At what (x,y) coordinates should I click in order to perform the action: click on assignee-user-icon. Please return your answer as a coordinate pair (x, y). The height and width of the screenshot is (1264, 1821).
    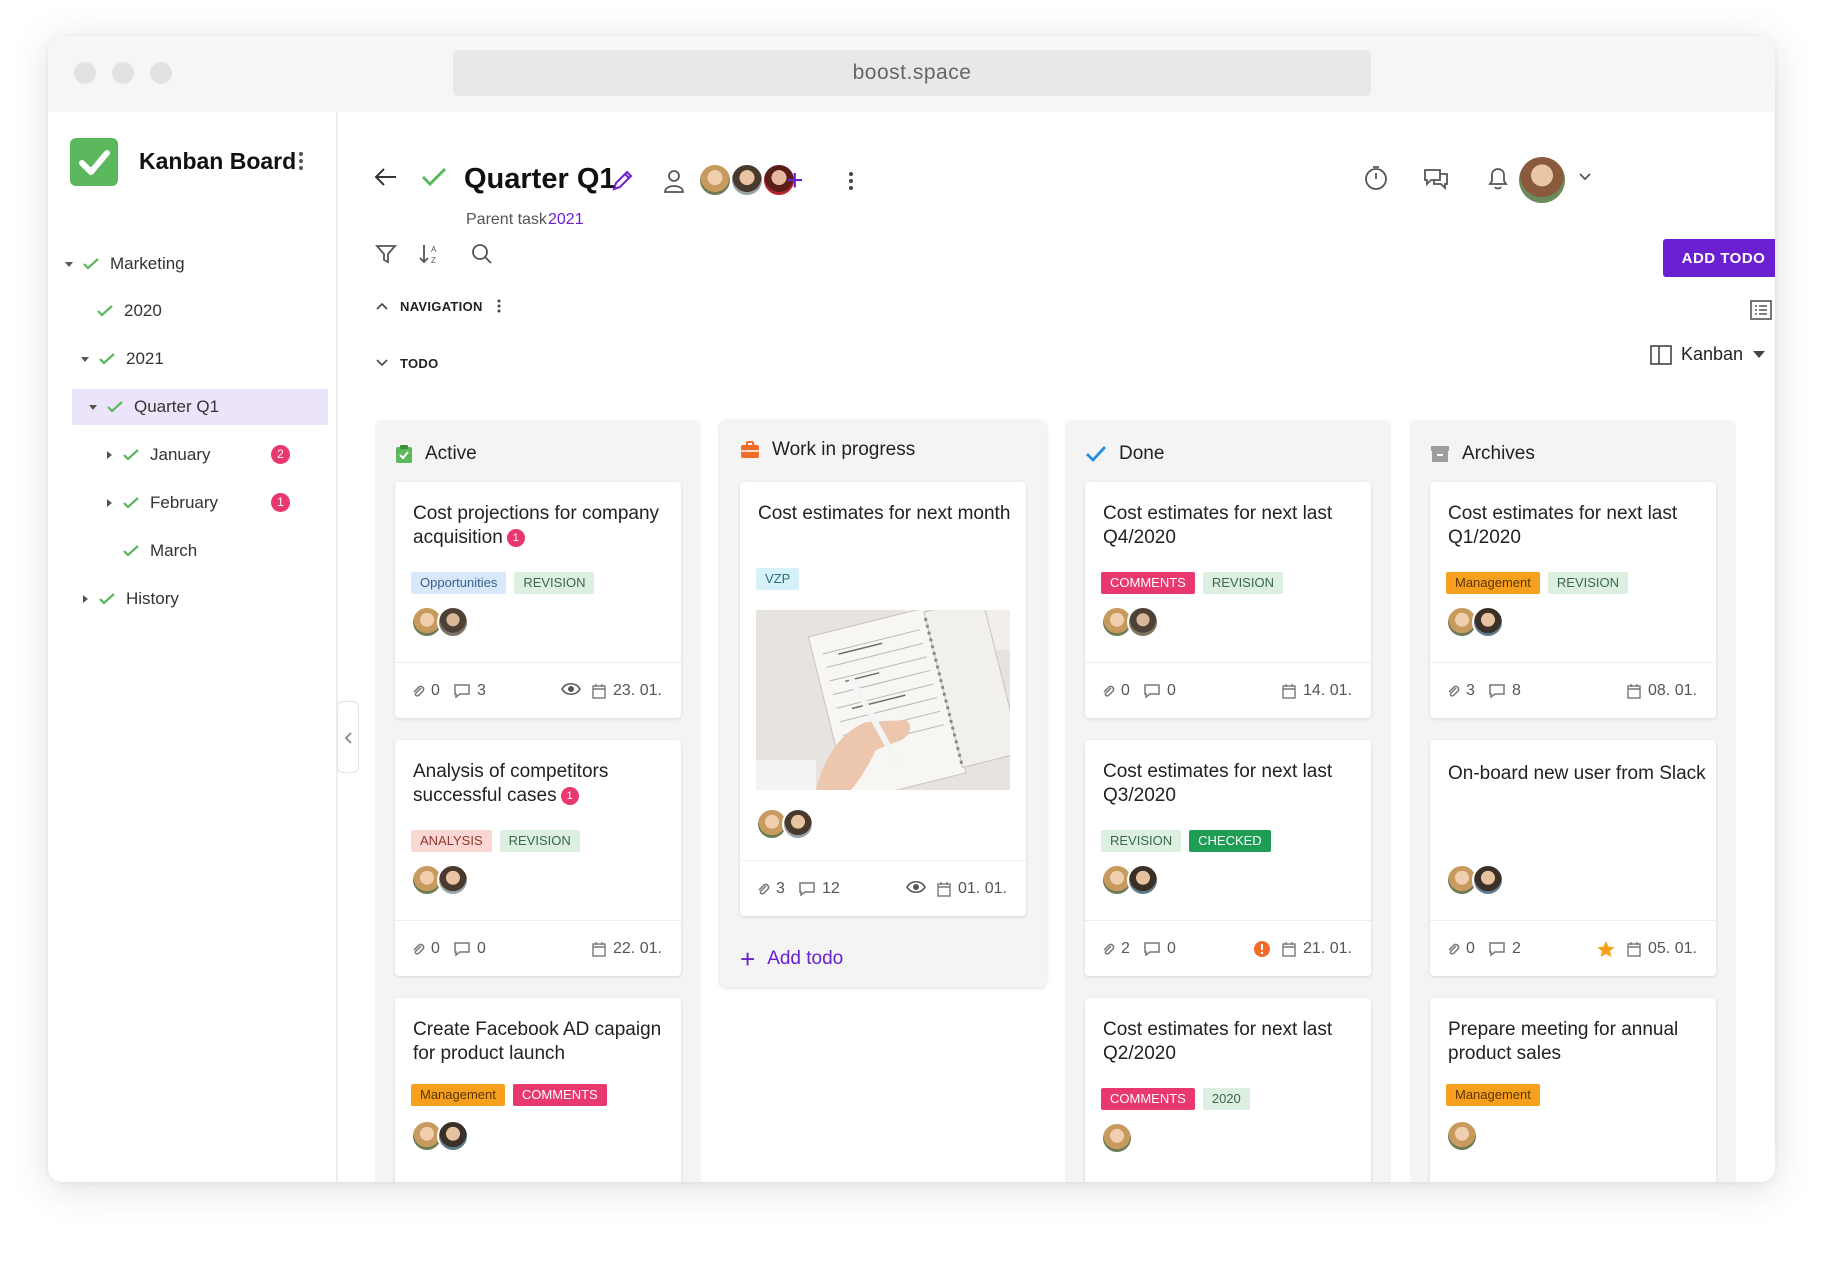
    Looking at the image, I should click on (674, 181).